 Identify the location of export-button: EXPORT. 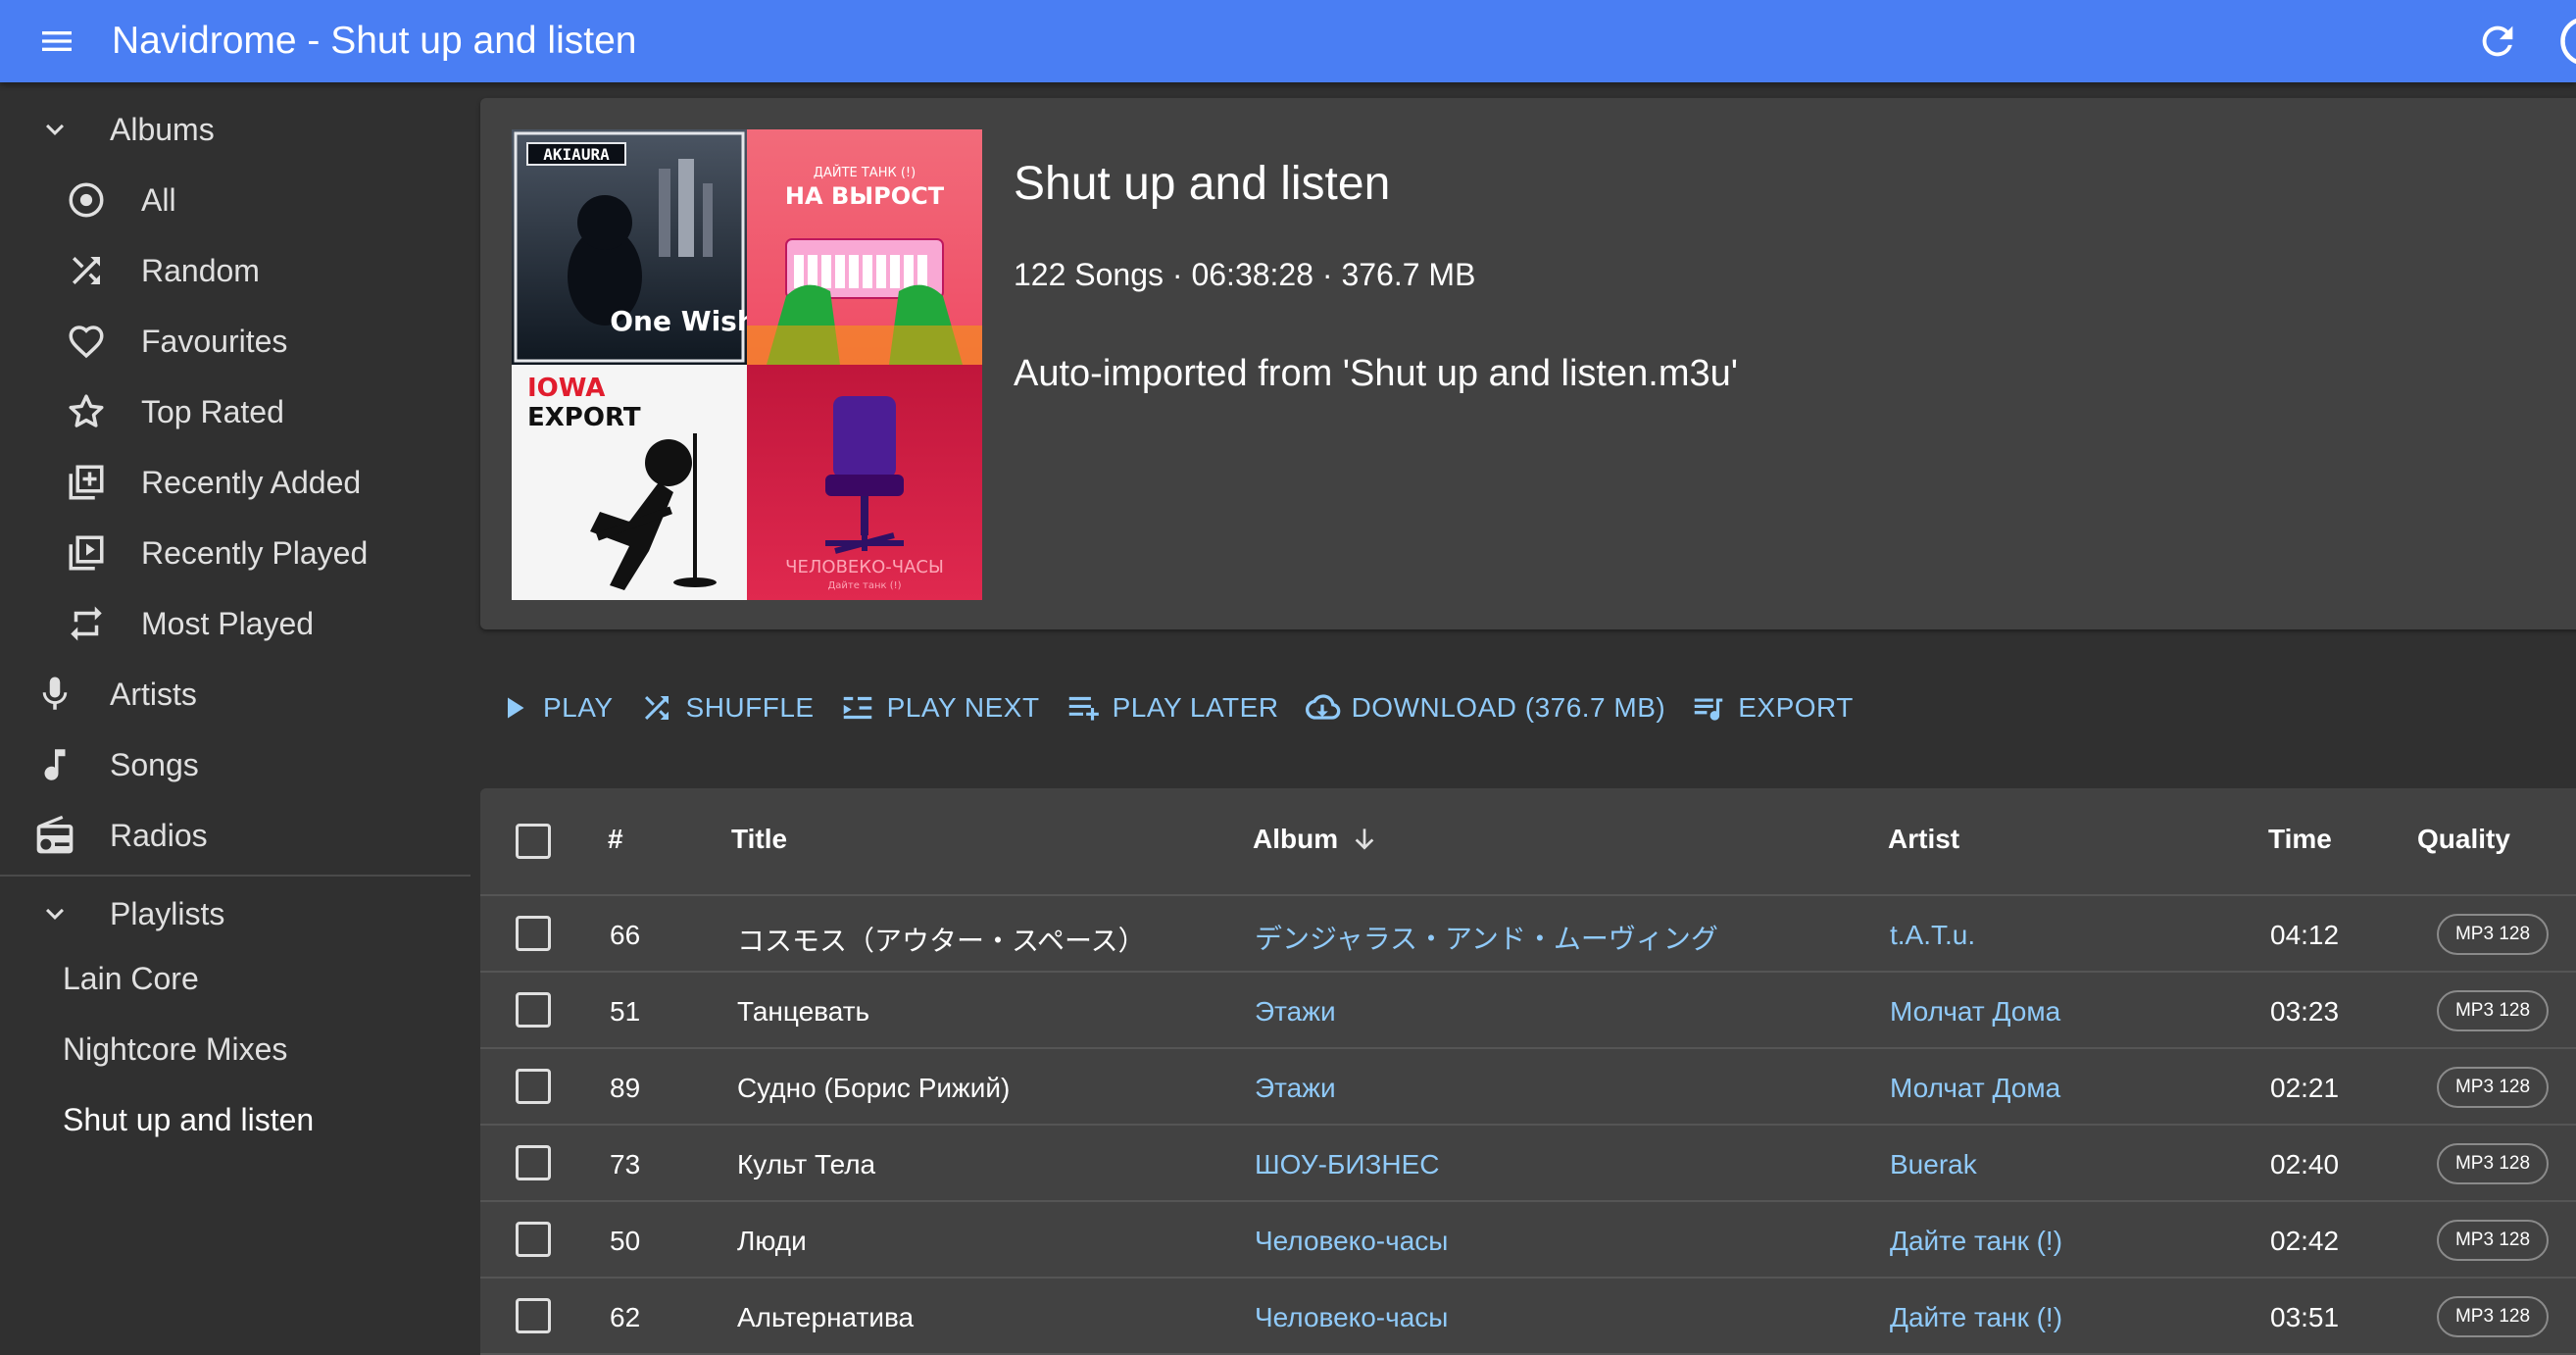
(1770, 707).